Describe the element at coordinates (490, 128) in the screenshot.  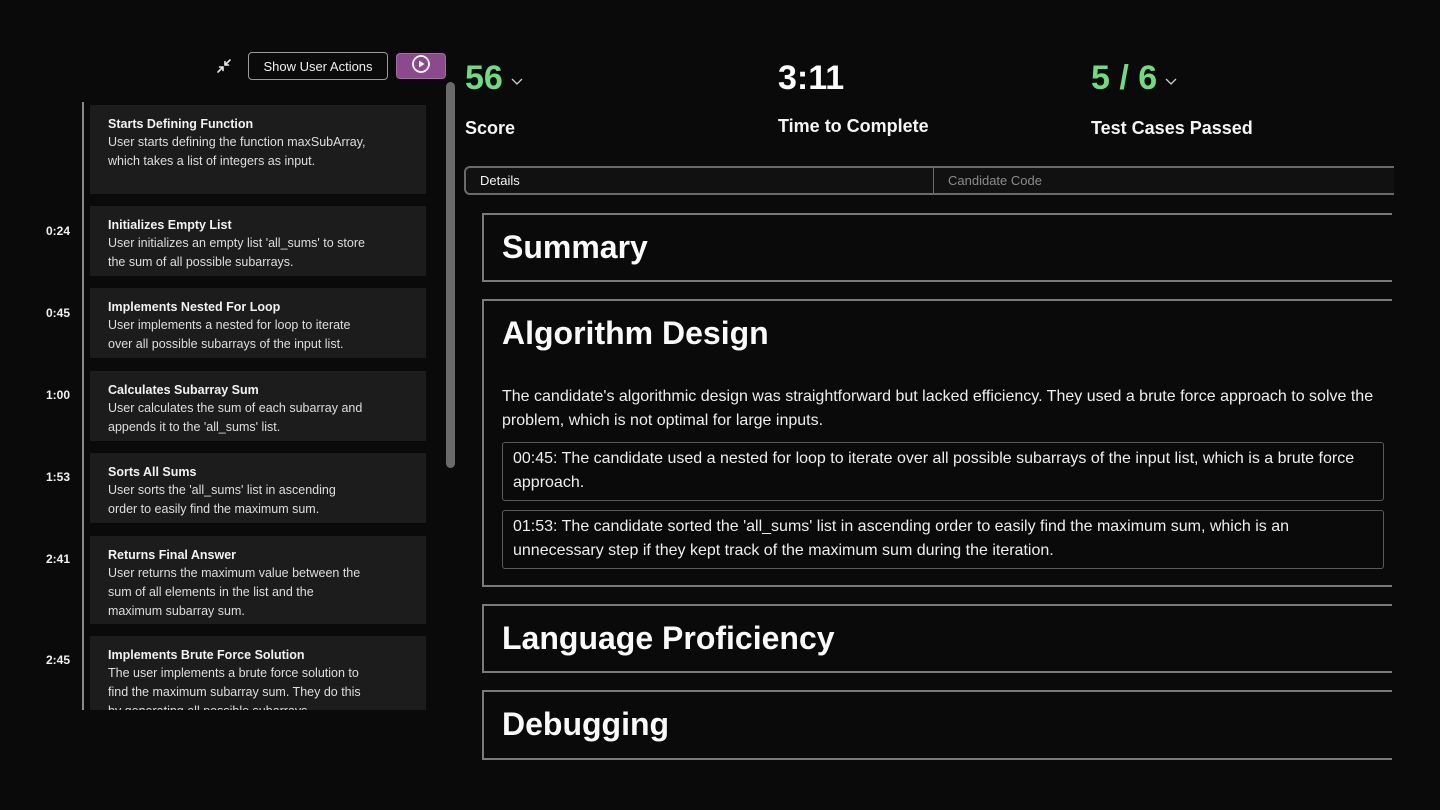
I see `score-label: Score` at that location.